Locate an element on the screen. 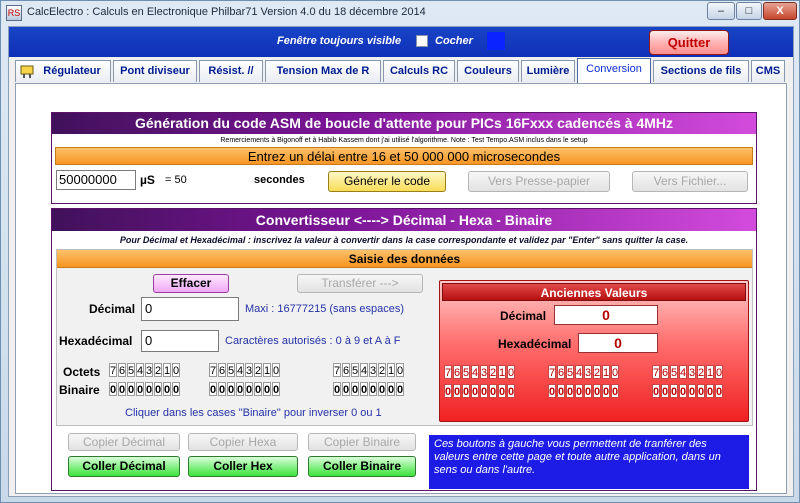 The height and width of the screenshot is (503, 800). quit-button: Quitter is located at coordinates (689, 42).